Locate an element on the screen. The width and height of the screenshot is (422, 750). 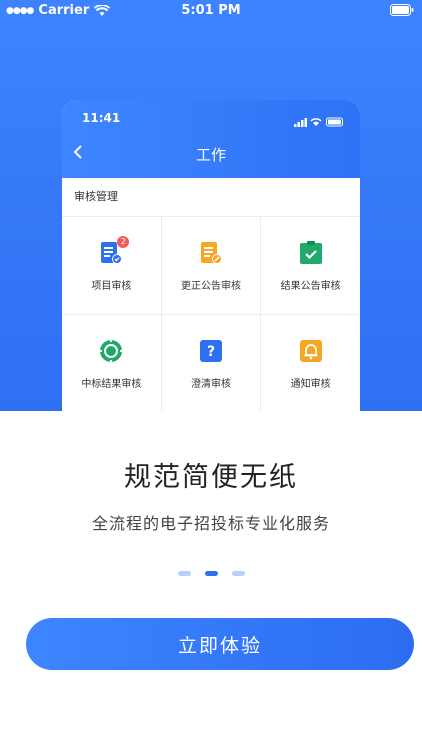
preview-title: 工作 is located at coordinates (210, 155).